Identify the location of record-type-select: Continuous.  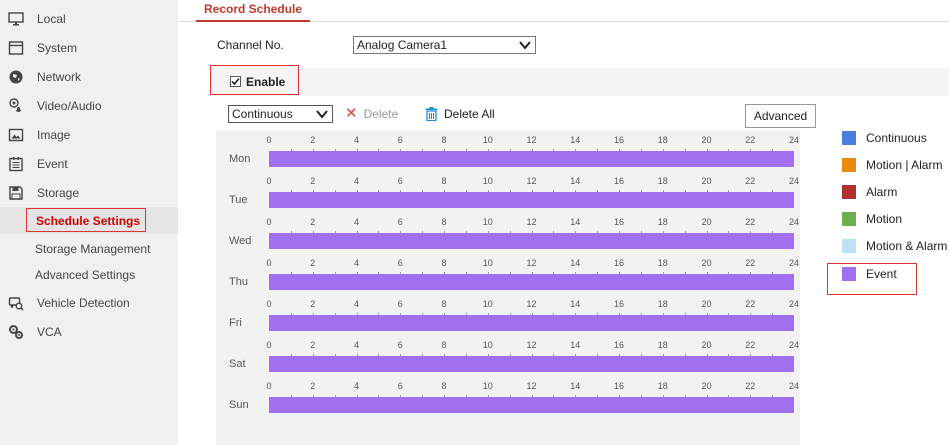
(280, 114).